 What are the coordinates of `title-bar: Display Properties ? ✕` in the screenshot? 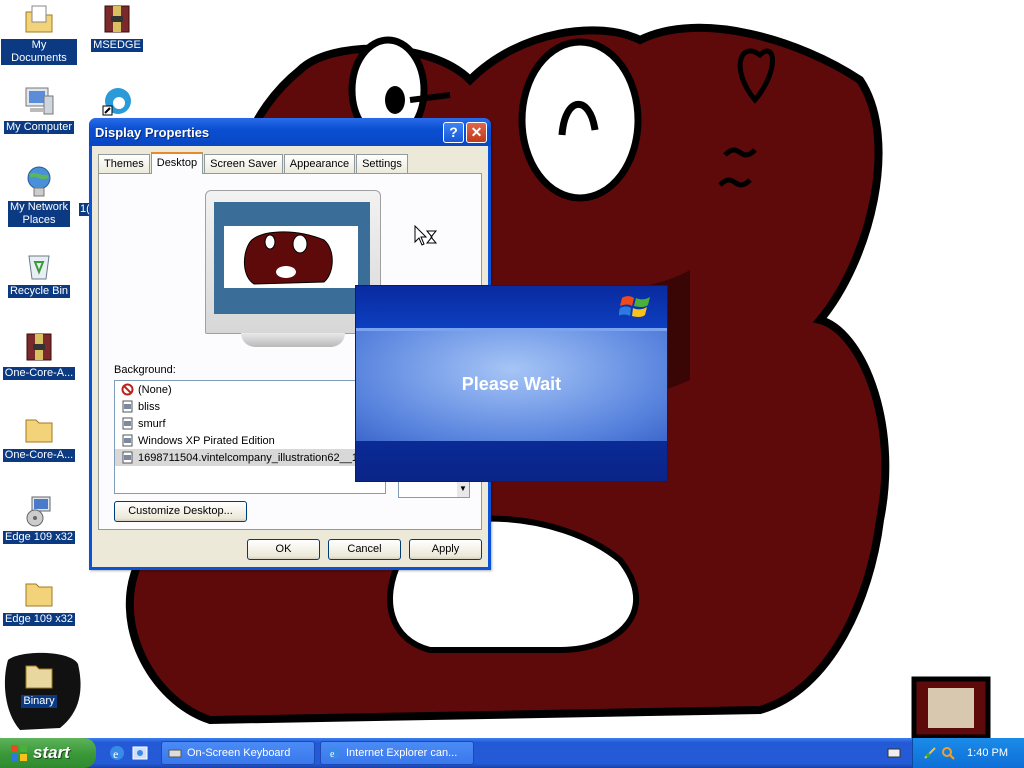 It's located at (290, 132).